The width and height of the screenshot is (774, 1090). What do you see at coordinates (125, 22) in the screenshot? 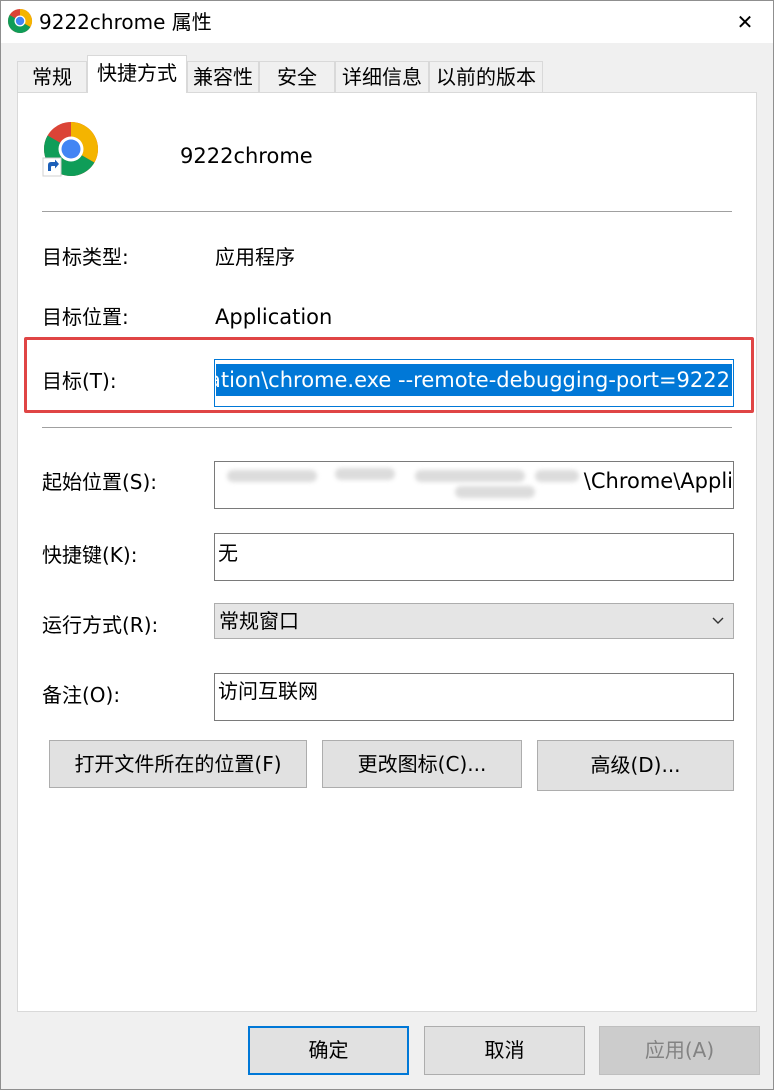
I see `window-title: 9222chrome 属性` at bounding box center [125, 22].